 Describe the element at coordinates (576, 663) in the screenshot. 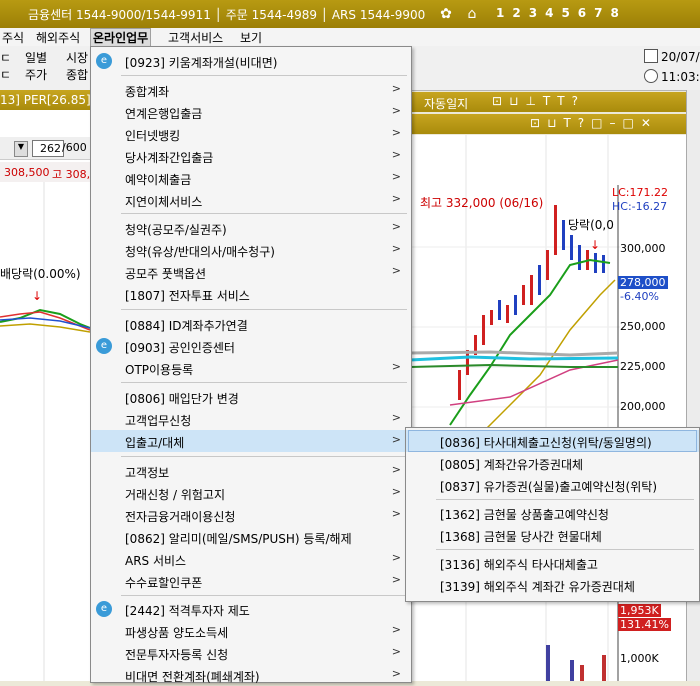

I see `volume-bars` at that location.